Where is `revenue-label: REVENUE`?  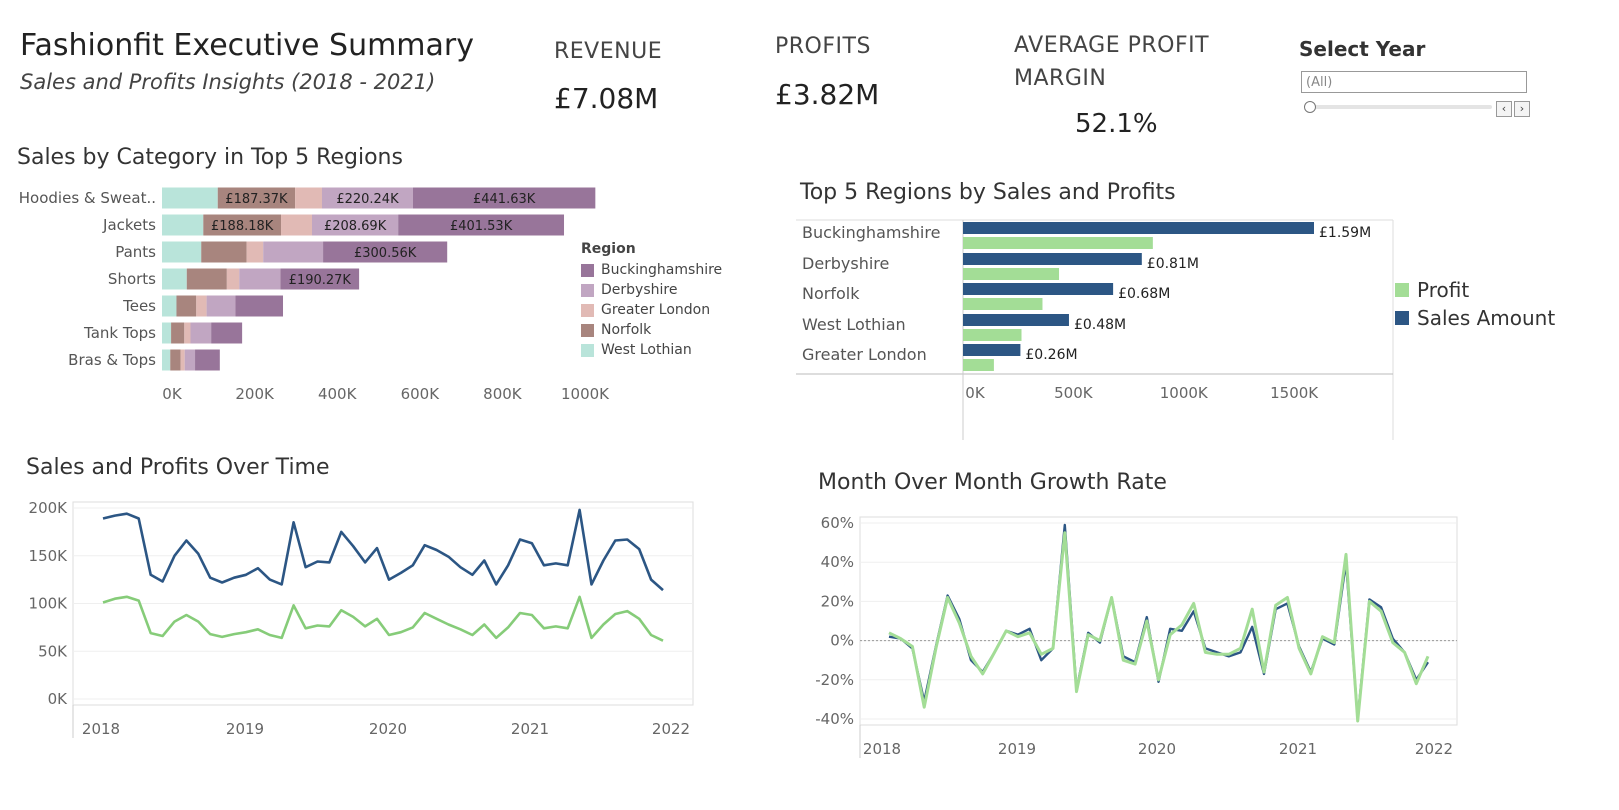 revenue-label: REVENUE is located at coordinates (608, 51).